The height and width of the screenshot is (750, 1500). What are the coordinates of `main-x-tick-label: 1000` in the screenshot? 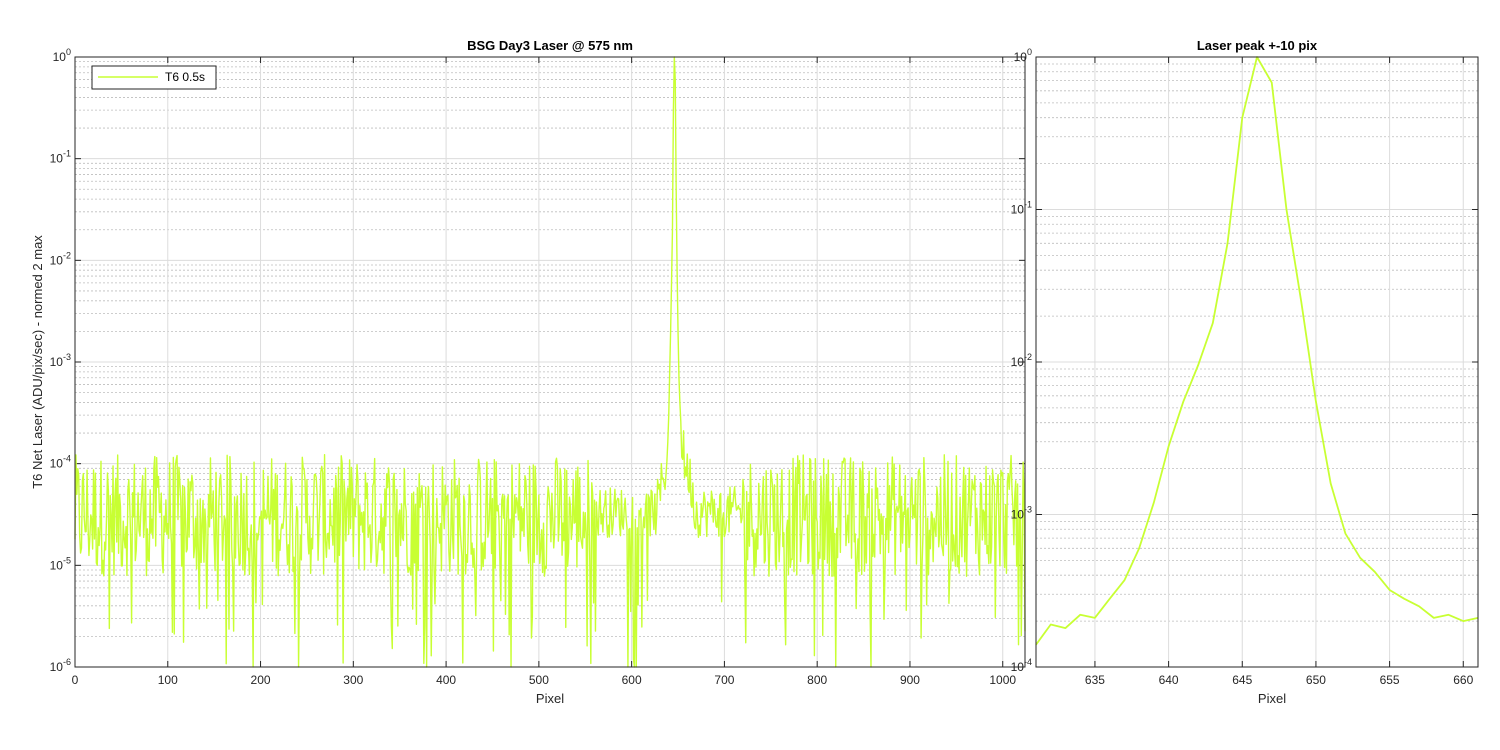 It's located at (1002, 680).